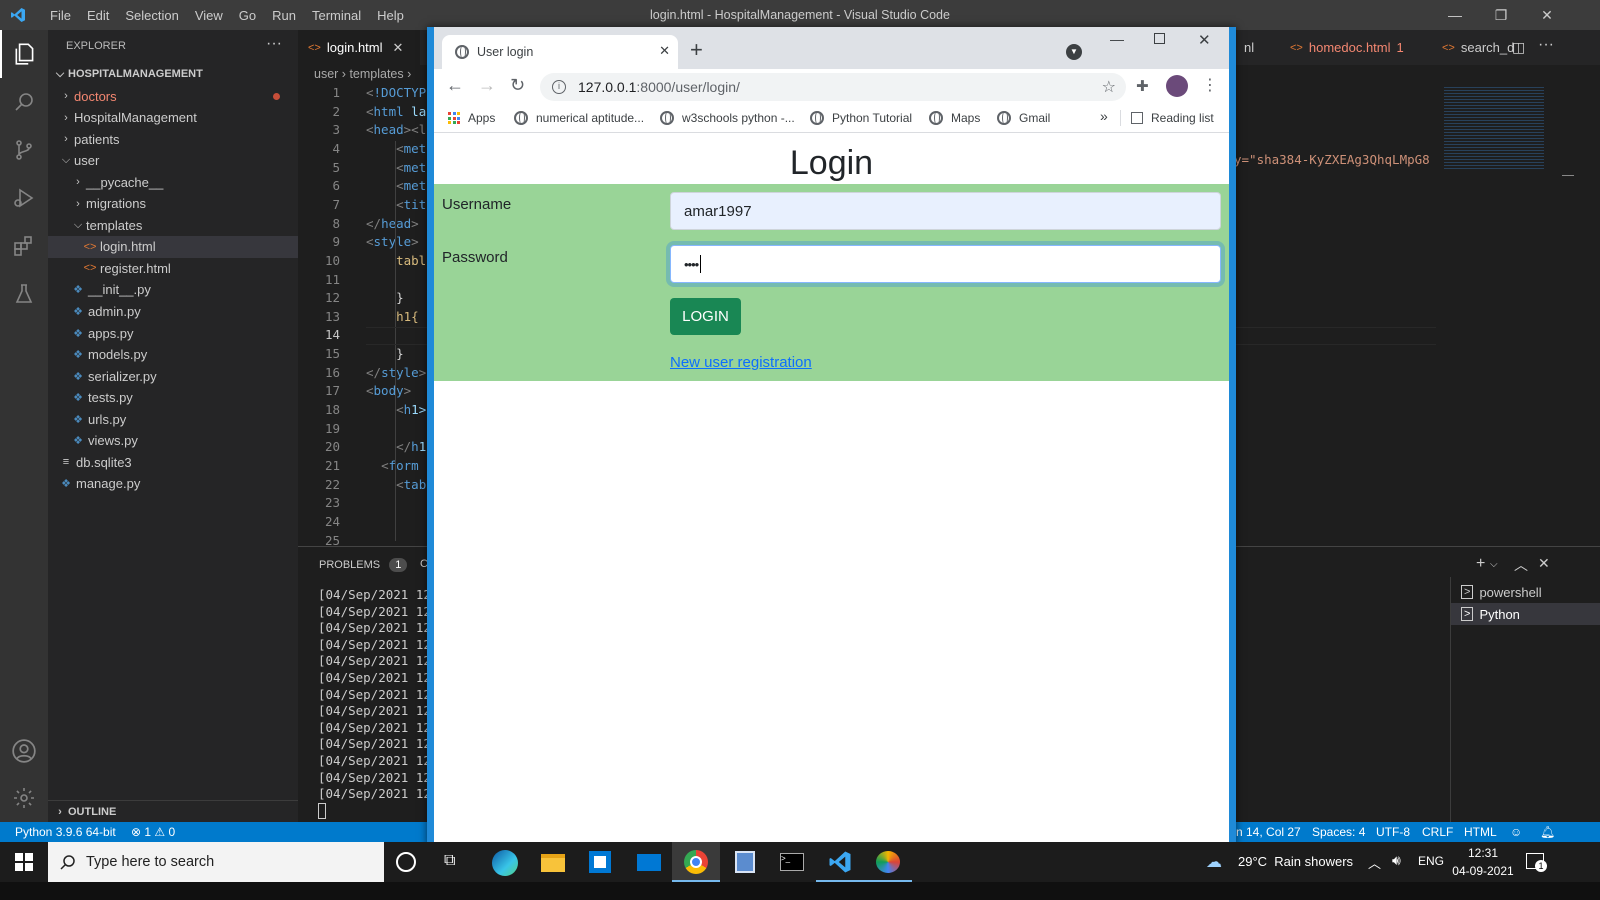 The width and height of the screenshot is (1600, 900). What do you see at coordinates (173, 268) in the screenshot?
I see `tree-item-register-html: <> register.html` at bounding box center [173, 268].